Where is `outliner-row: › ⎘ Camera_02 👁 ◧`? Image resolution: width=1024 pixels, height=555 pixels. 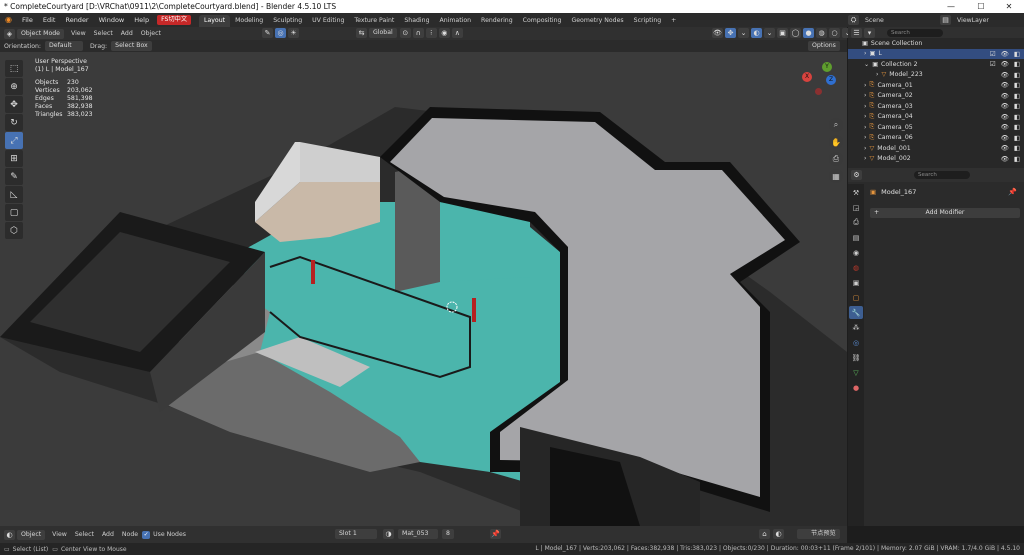 outliner-row: › ⎘ Camera_02 👁 ◧ is located at coordinates (936, 96).